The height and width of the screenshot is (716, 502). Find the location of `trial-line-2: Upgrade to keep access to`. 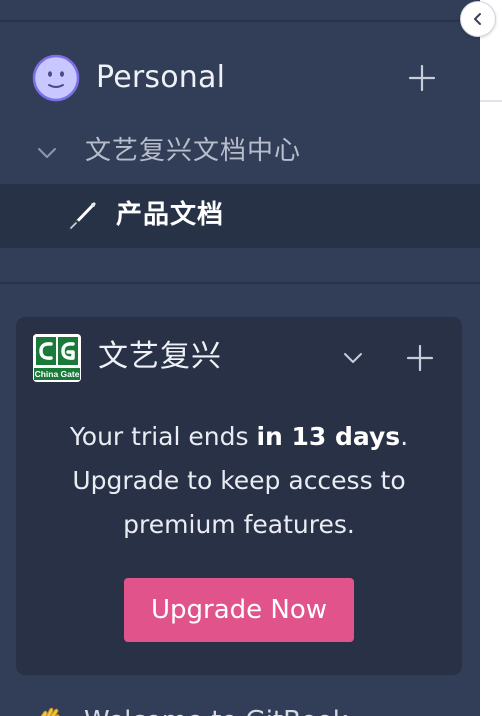

trial-line-2: Upgrade to keep access to is located at coordinates (239, 480).